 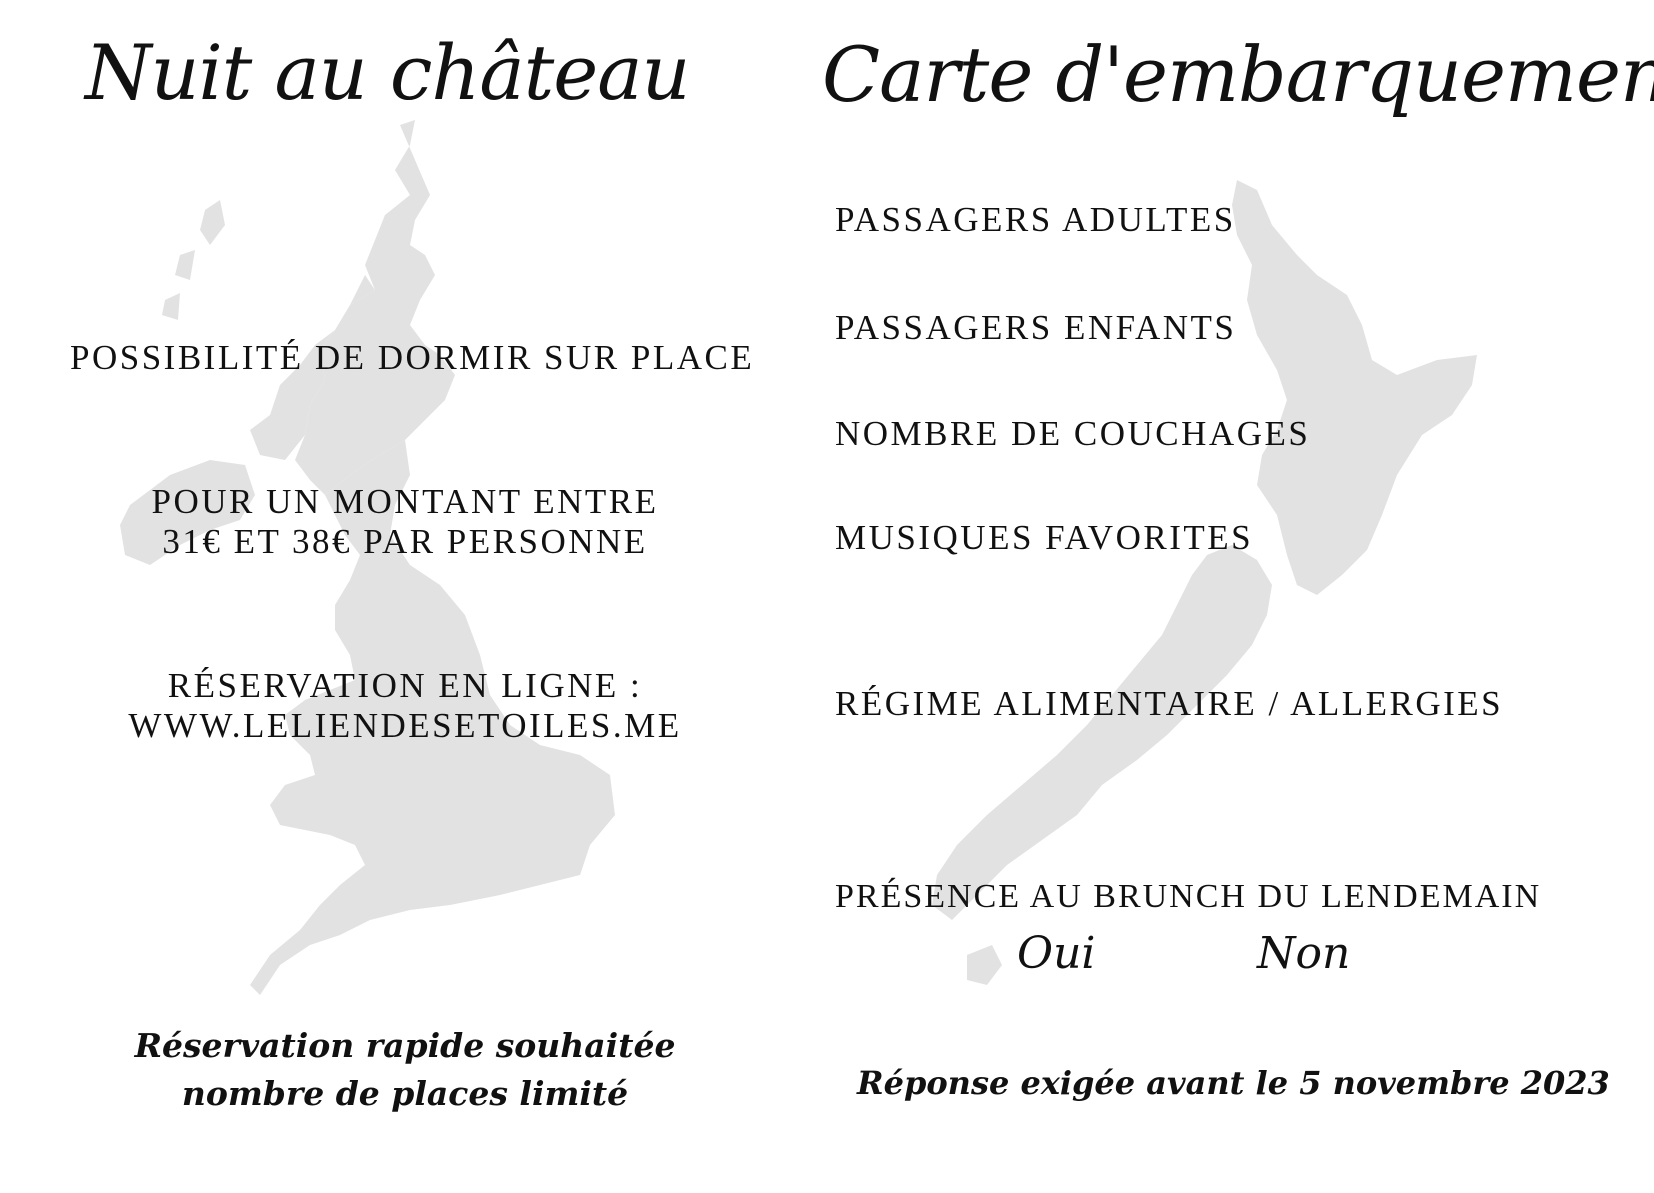 I want to click on sleep-option-text: POSSIBILITÉ DE DORMIR SUR PLACE, so click(x=412, y=357).